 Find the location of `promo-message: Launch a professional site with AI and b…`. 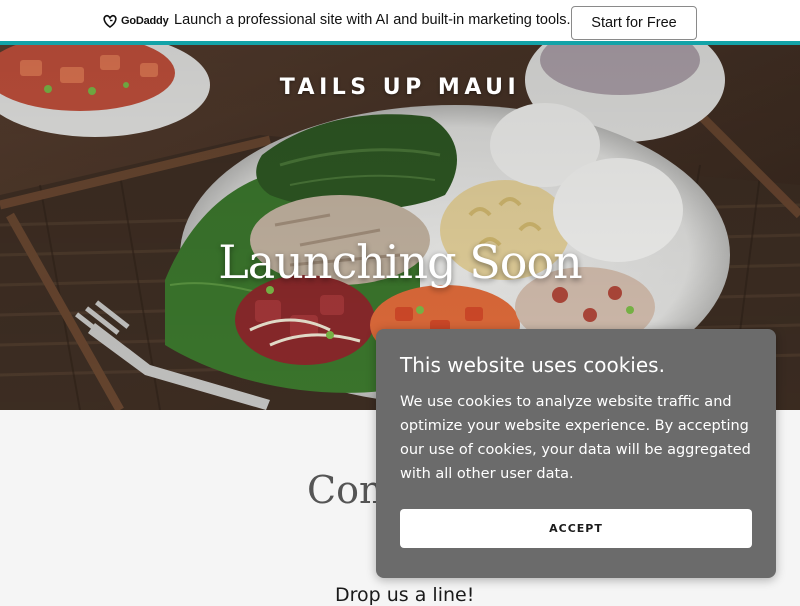

promo-message: Launch a professional site with AI and b… is located at coordinates (372, 20).